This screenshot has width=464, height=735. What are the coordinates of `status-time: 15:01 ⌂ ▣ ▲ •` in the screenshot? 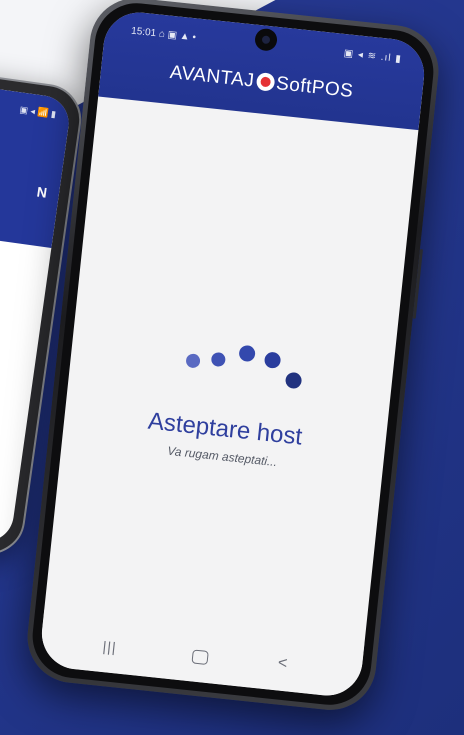 It's located at (164, 35).